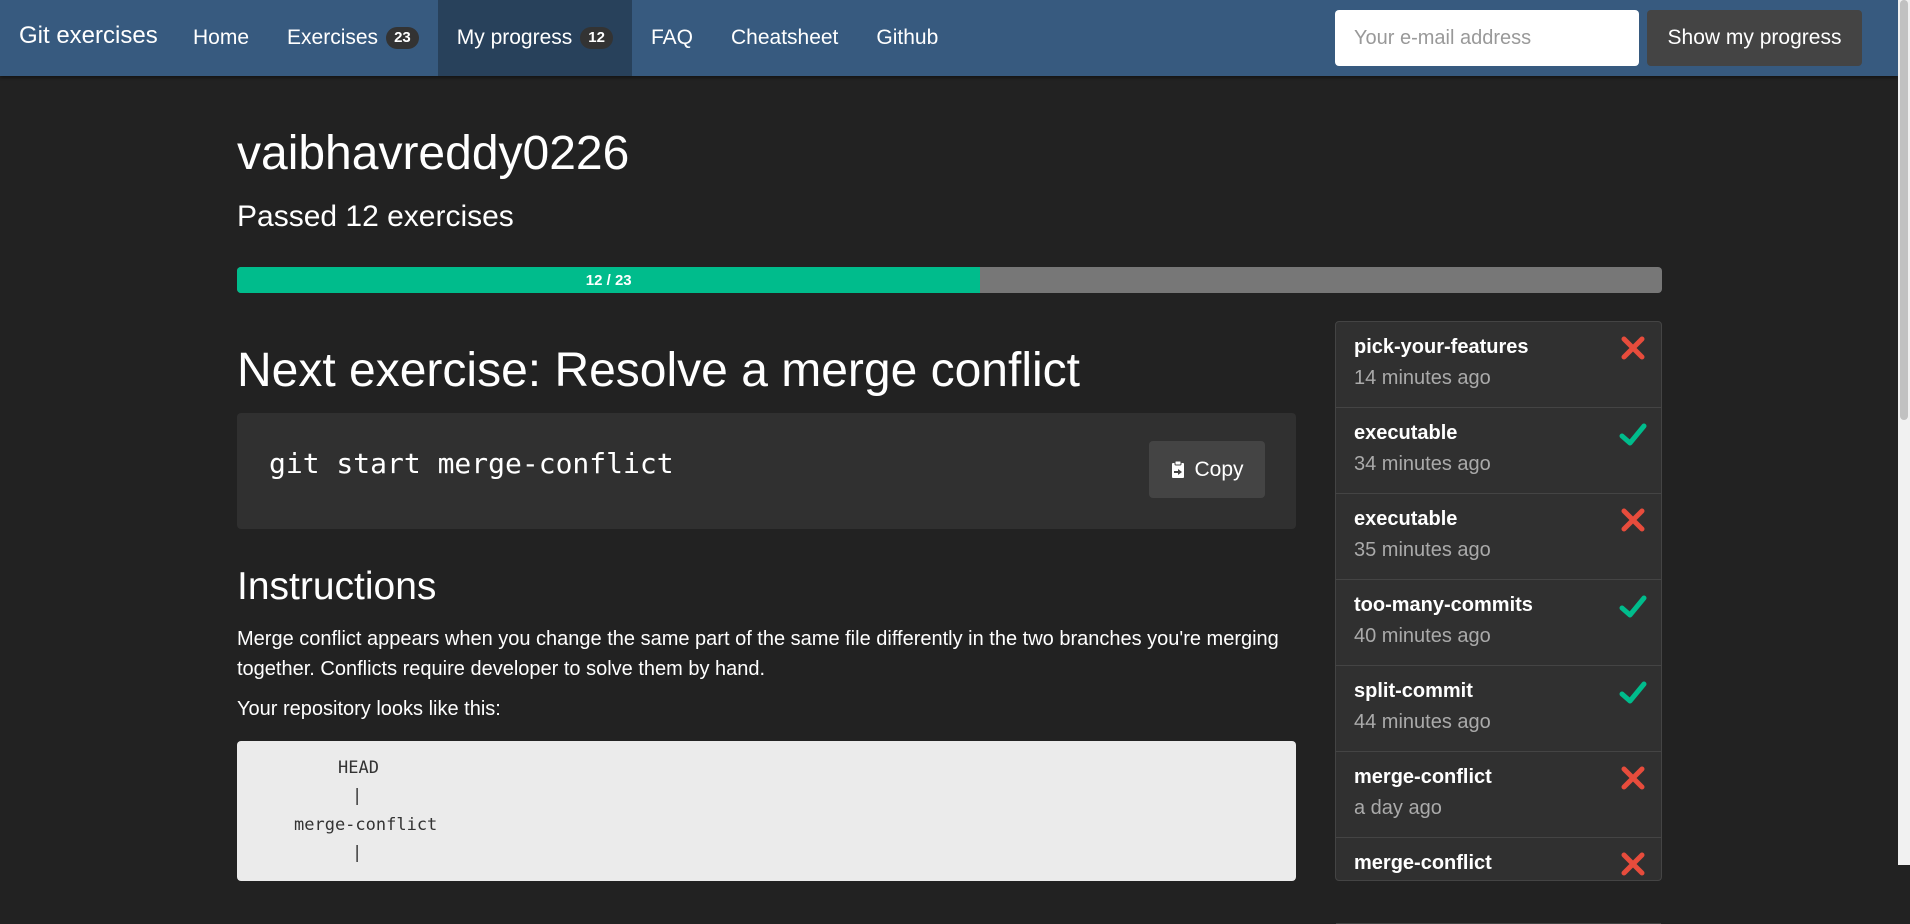 This screenshot has height=924, width=1910. What do you see at coordinates (1904, 432) in the screenshot?
I see `page-scrollbar` at bounding box center [1904, 432].